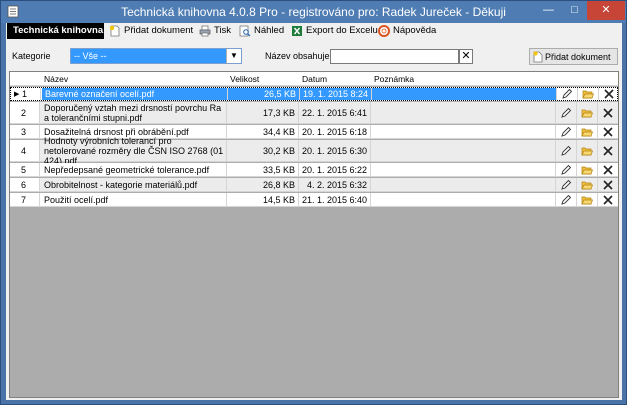 The width and height of the screenshot is (627, 405). Describe the element at coordinates (466, 56) in the screenshot. I see `clear-search-button: ✕` at that location.